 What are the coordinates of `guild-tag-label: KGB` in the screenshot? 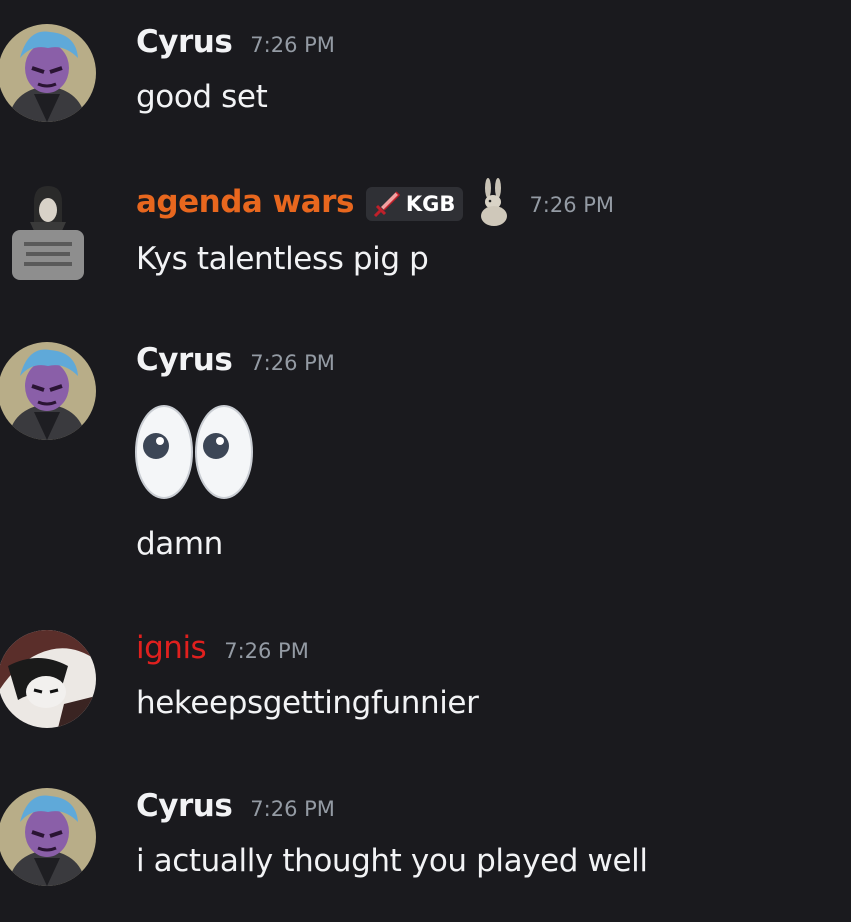 It's located at (430, 204).